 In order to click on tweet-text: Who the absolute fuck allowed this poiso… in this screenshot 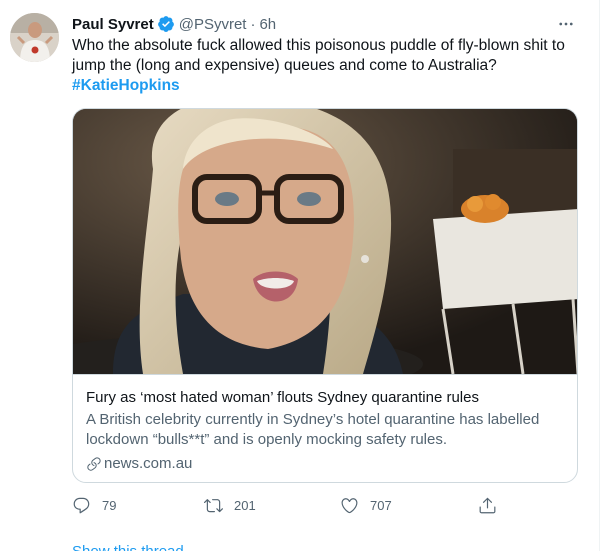, I will do `click(329, 66)`.